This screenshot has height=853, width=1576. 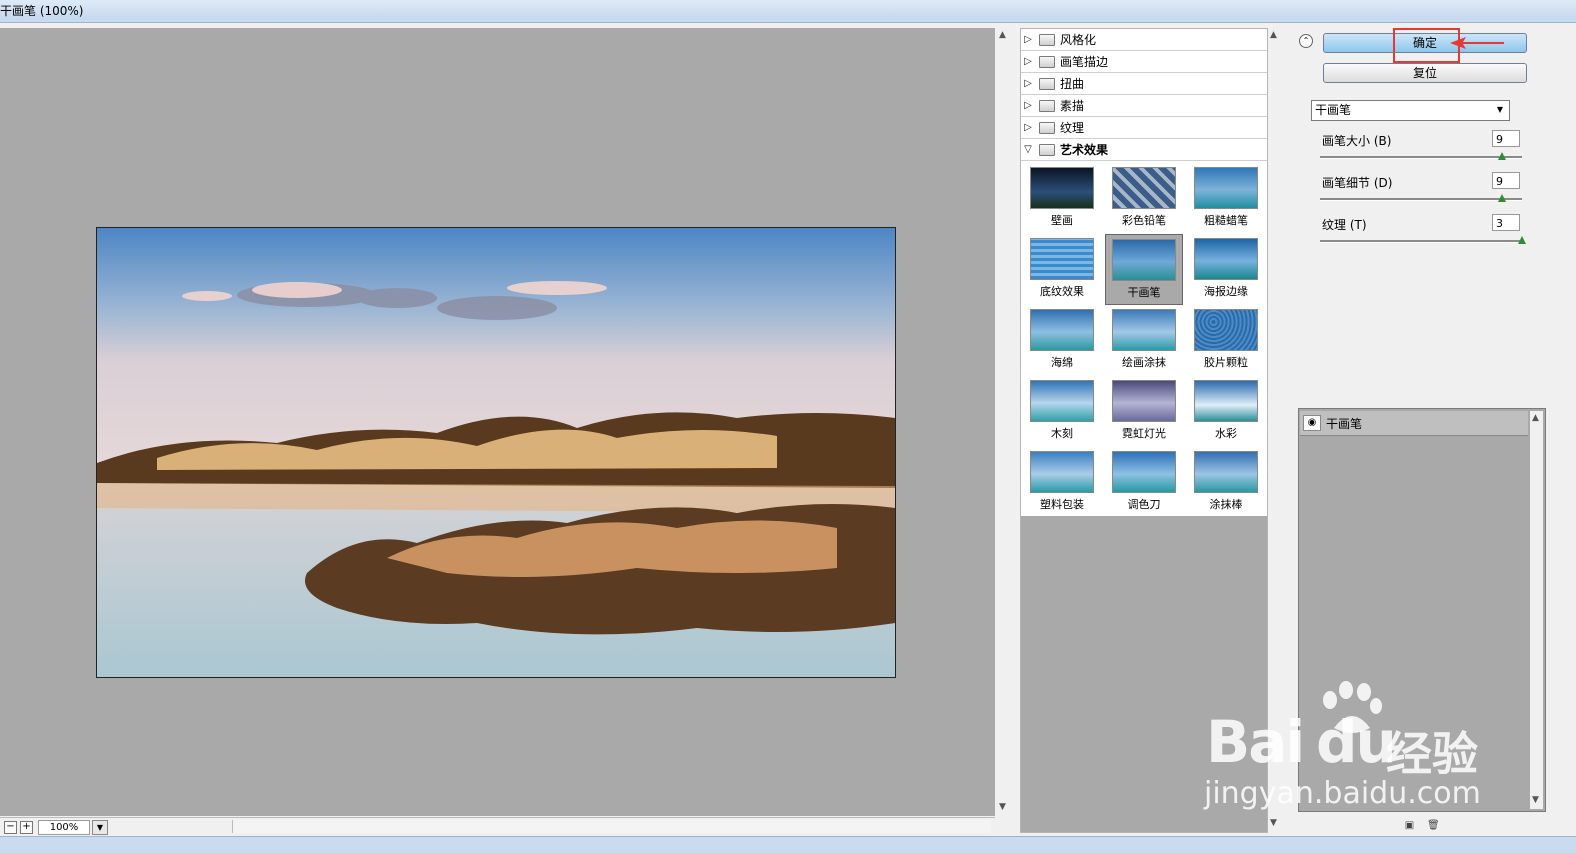 What do you see at coordinates (1084, 62) in the screenshot?
I see `category-label: 画笔描边` at bounding box center [1084, 62].